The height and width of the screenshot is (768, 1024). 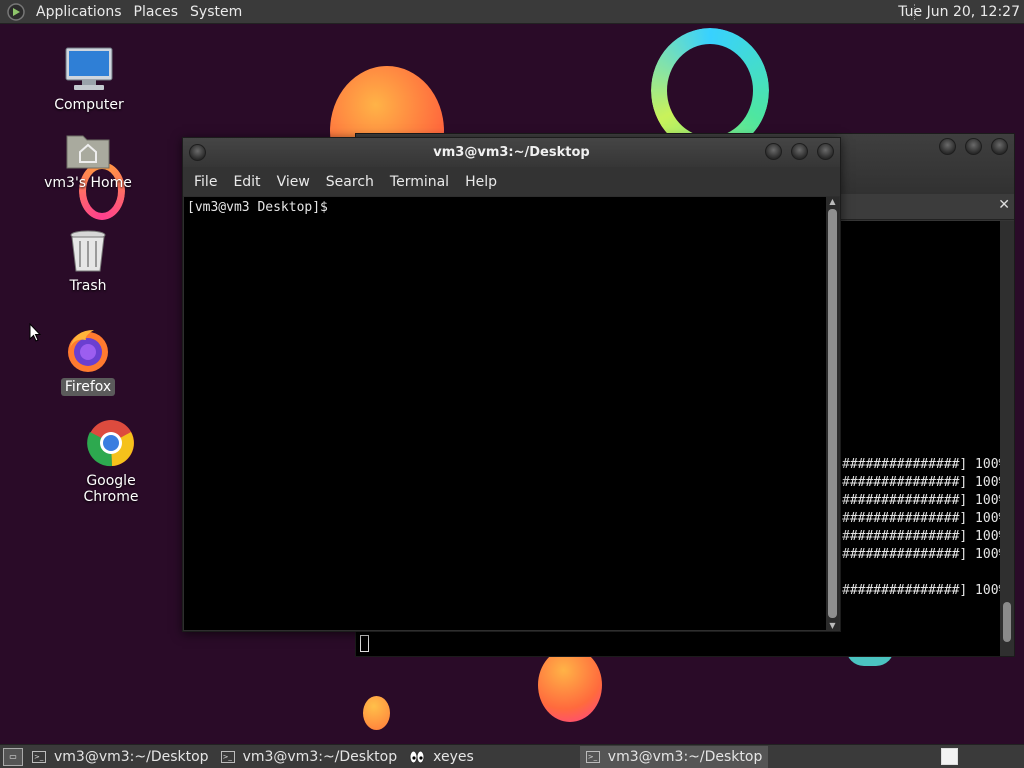 I want to click on home-folder-icon, so click(x=88, y=152).